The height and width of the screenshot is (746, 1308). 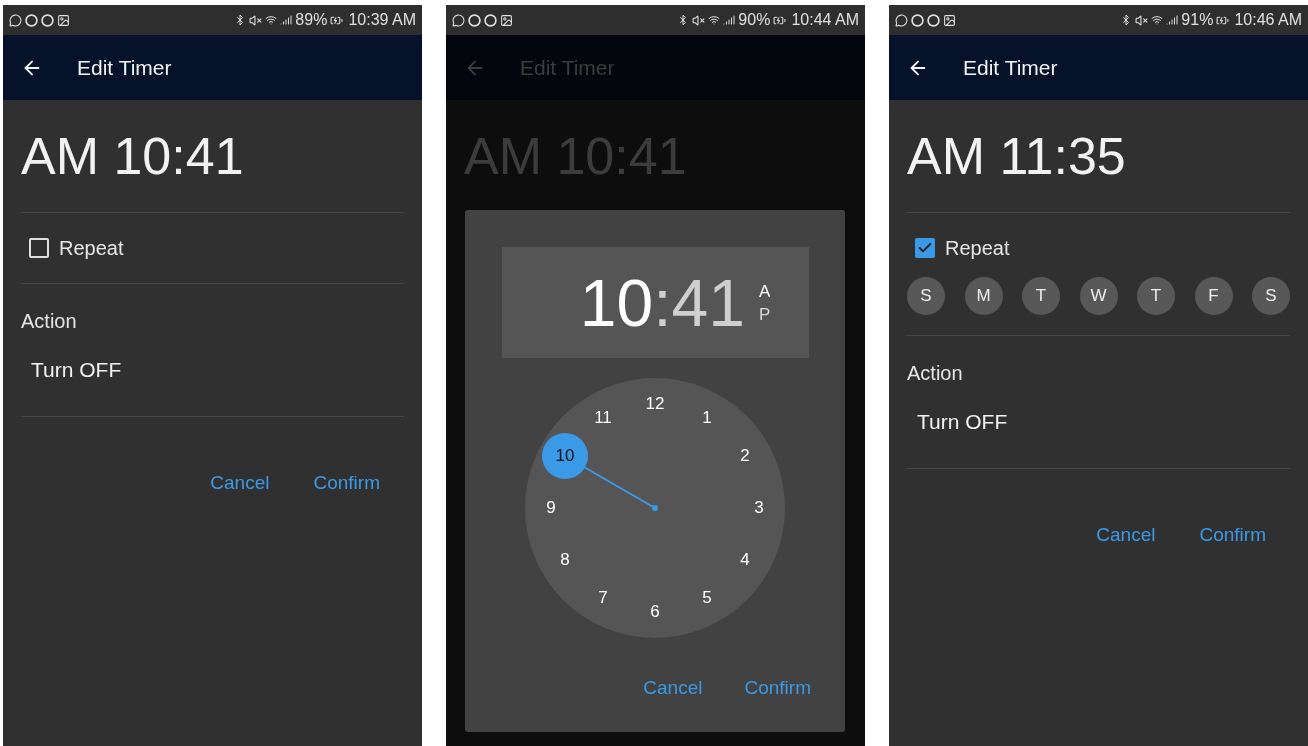 I want to click on status-time: 10:39 AM, so click(x=382, y=20).